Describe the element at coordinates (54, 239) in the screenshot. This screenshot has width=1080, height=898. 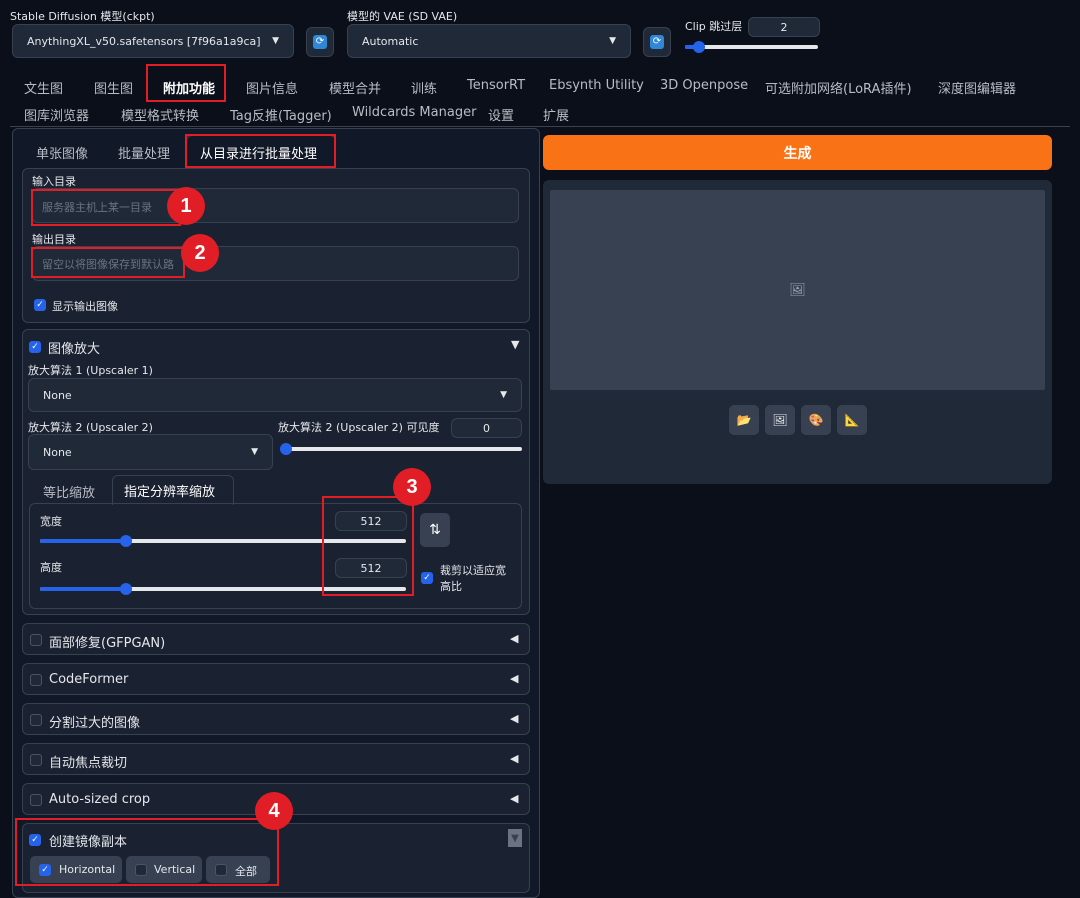
I see `output-dir-label: 输出目录` at that location.